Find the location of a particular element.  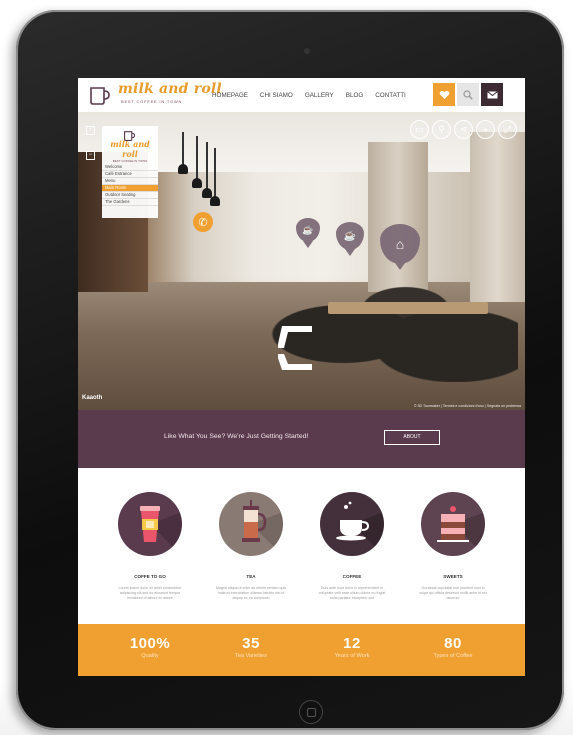

mail-icon is located at coordinates (492, 94).